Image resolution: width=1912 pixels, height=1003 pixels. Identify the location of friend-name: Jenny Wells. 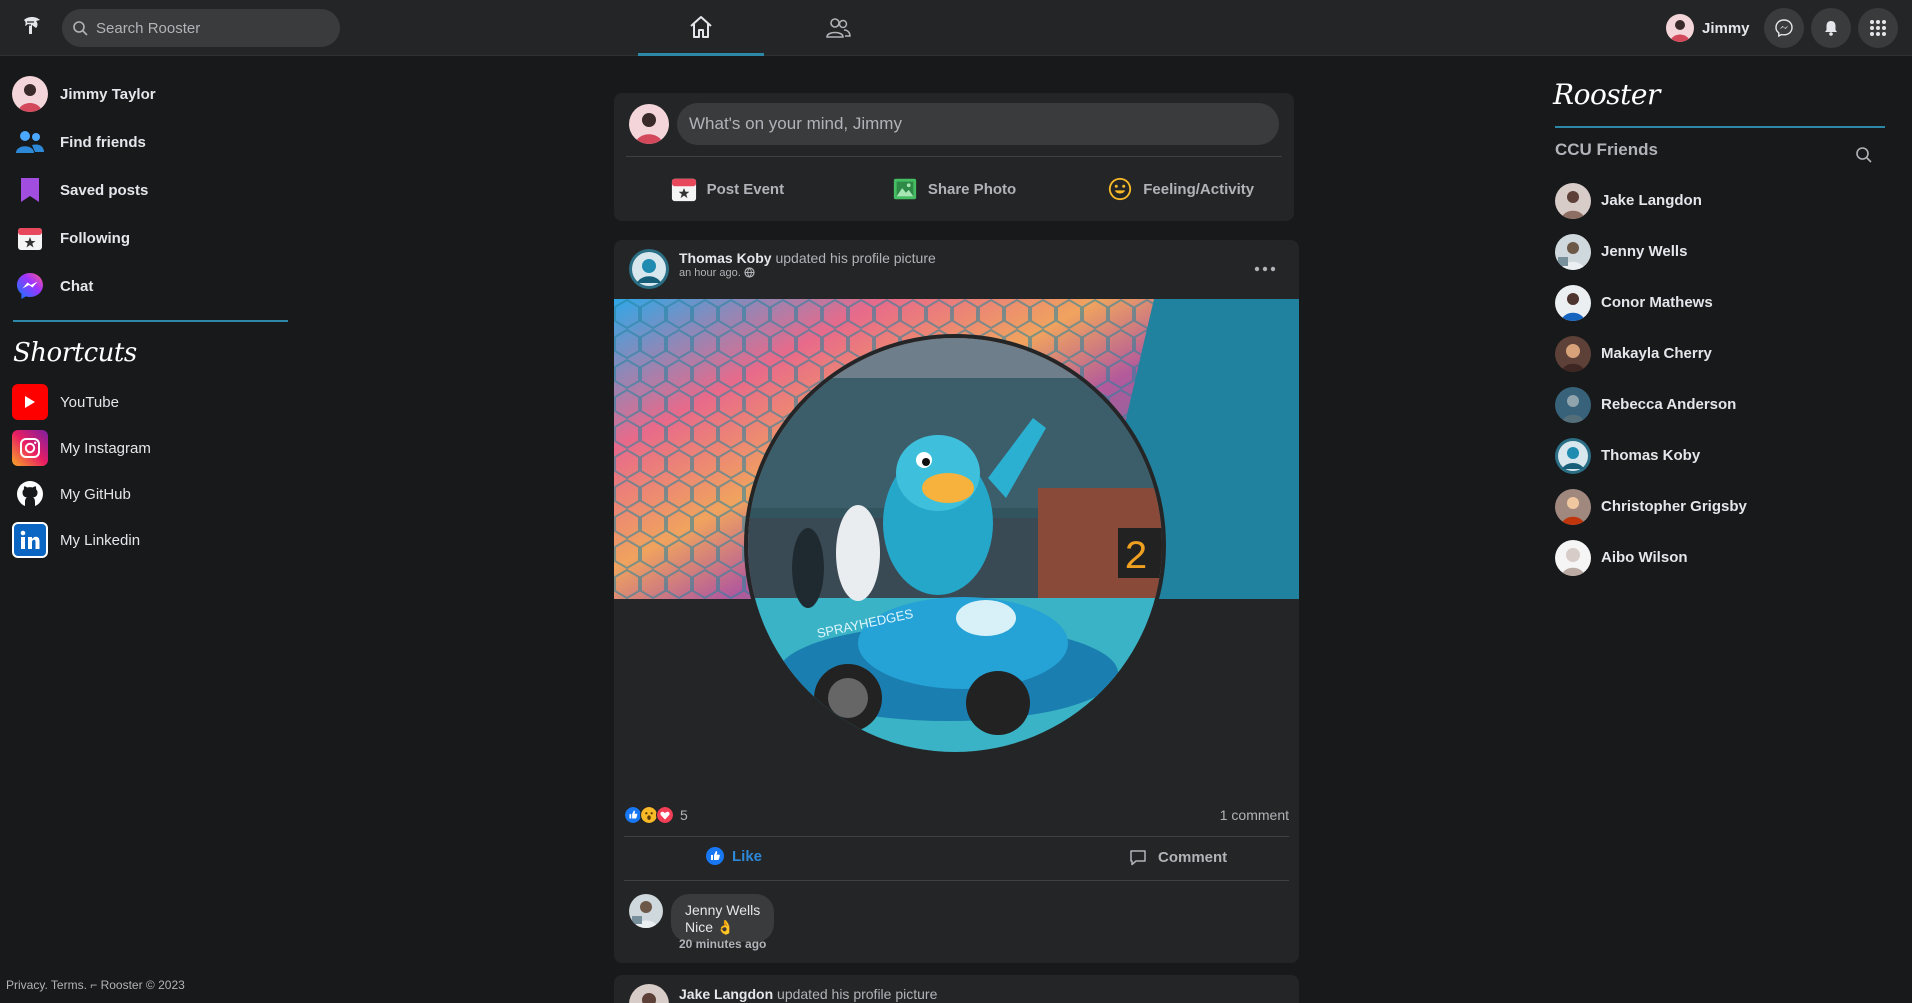
(1644, 251).